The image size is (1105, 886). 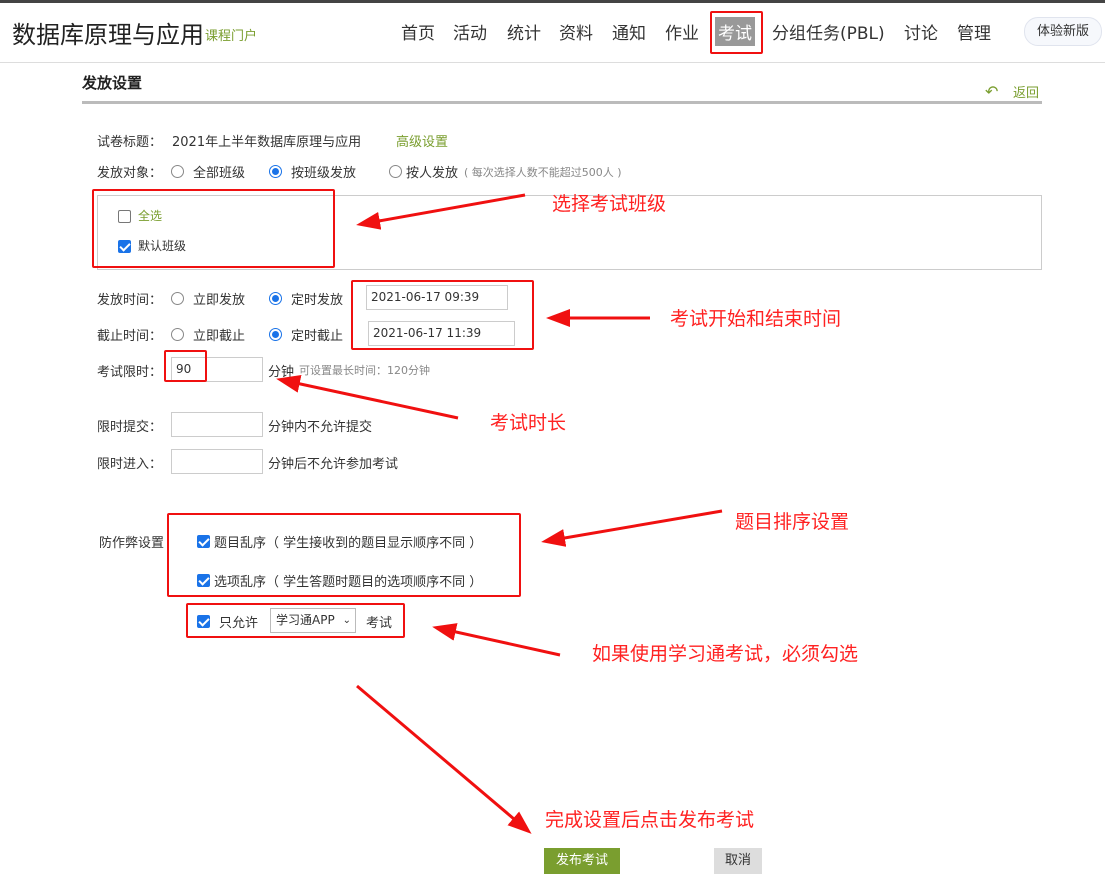 I want to click on annotation-text: 题目排序设置, so click(x=792, y=522).